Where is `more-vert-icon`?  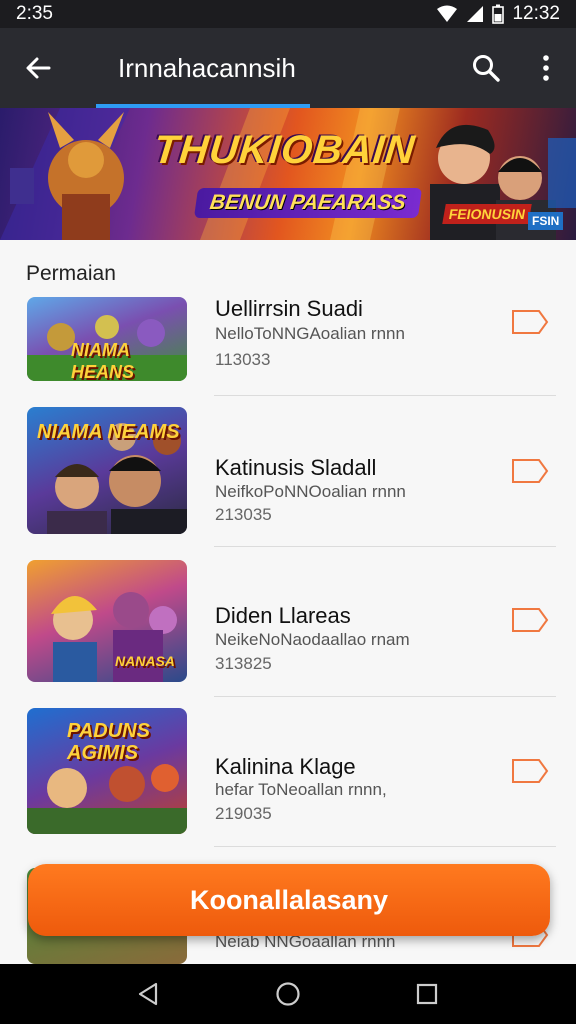 more-vert-icon is located at coordinates (546, 68).